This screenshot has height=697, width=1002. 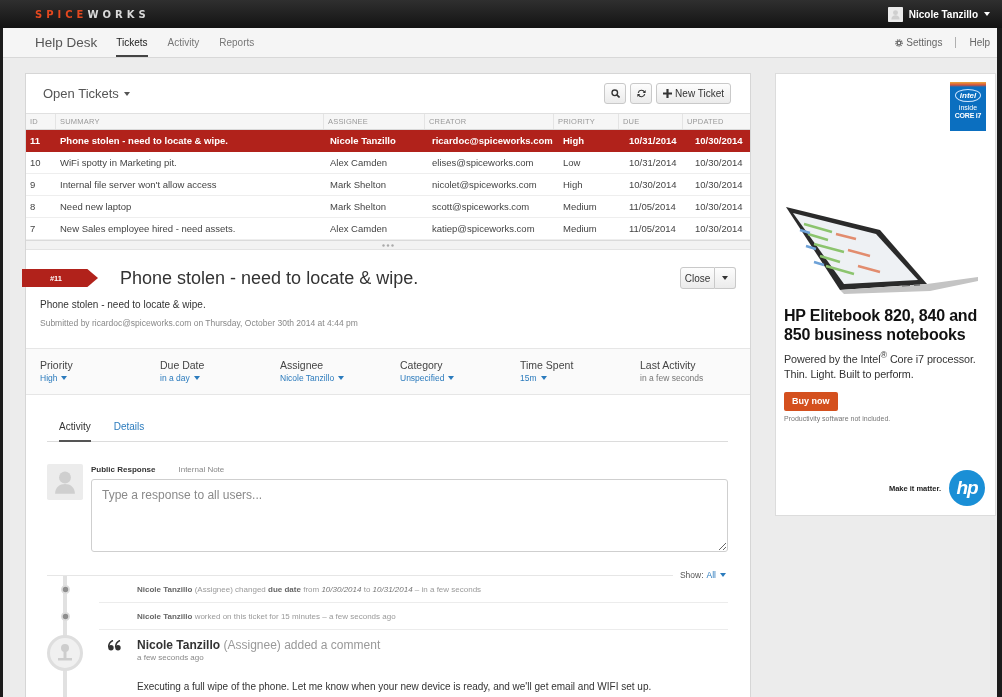 I want to click on activity-event-text: Nicole Tanzillo worked on this ticket for 15 minutes – a few seconds ago, so click(x=266, y=616).